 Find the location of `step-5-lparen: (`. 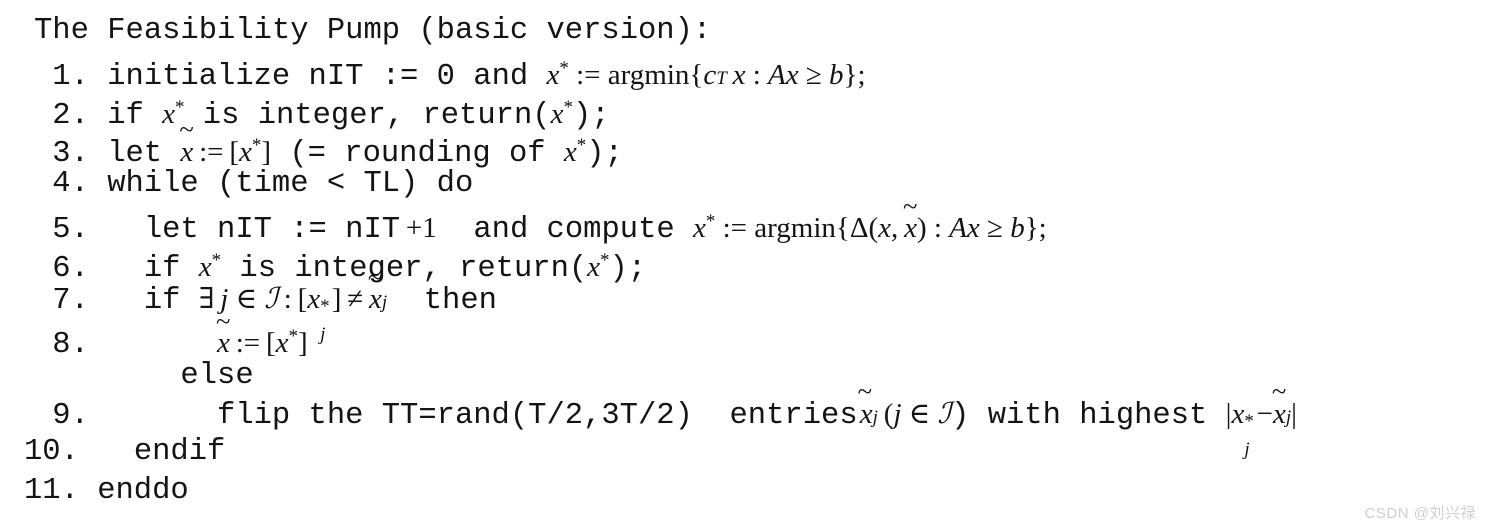

step-5-lparen: ( is located at coordinates (873, 228).